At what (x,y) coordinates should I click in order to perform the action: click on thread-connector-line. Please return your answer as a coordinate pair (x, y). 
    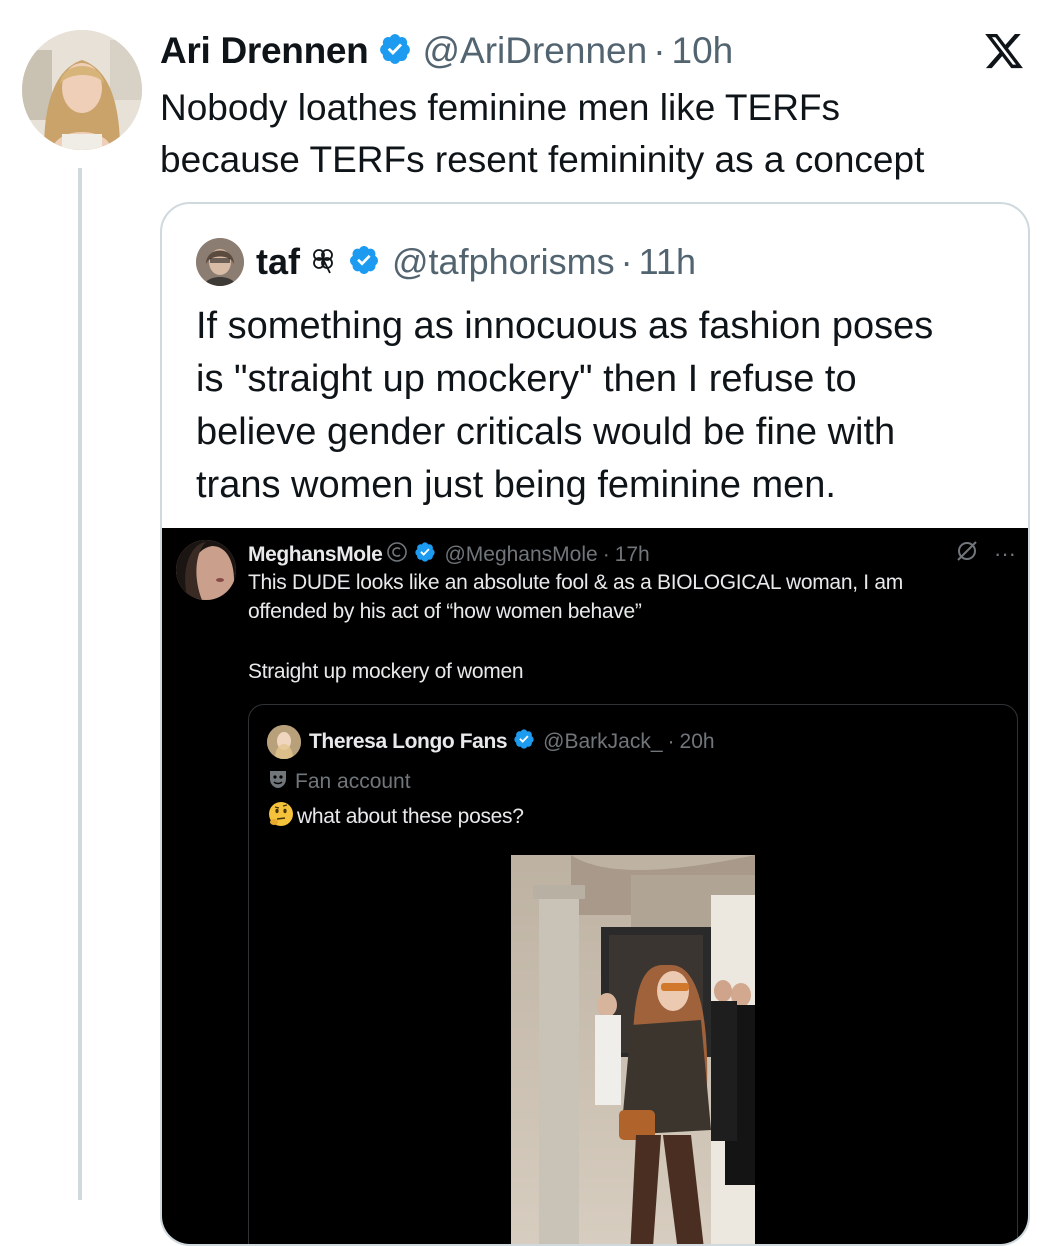
    Looking at the image, I should click on (80, 684).